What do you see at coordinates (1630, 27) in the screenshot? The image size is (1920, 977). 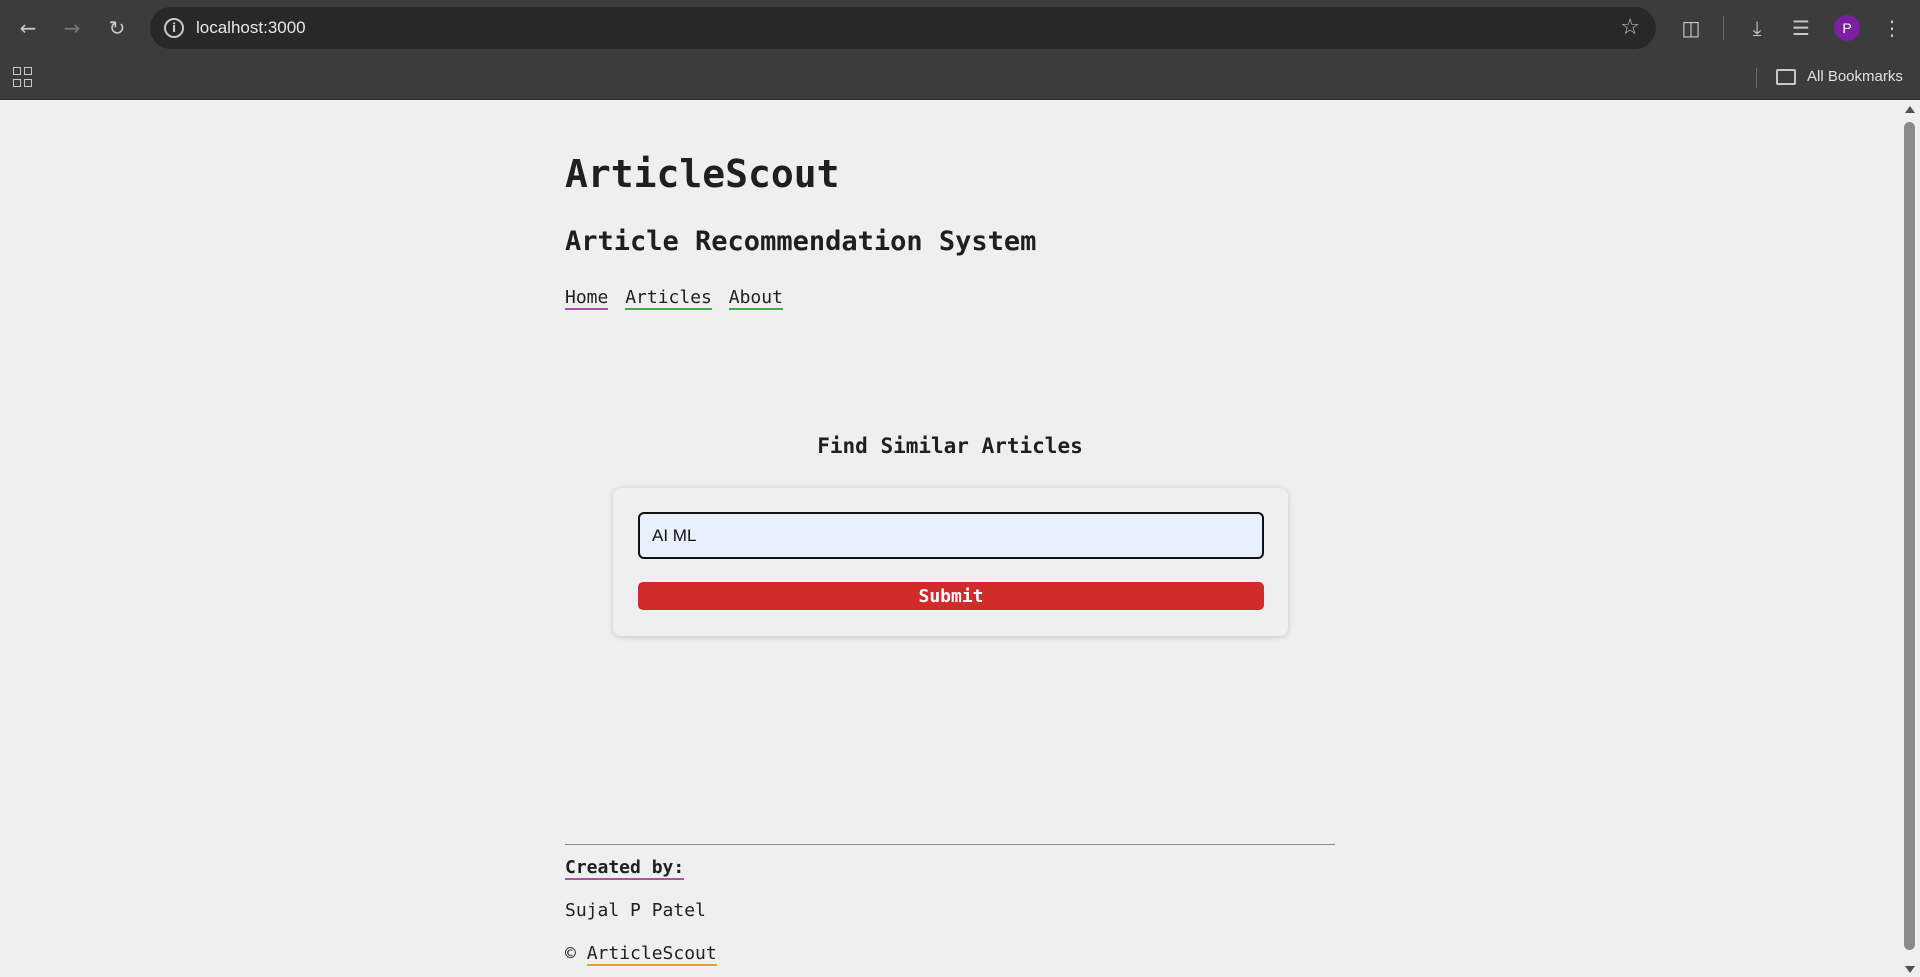 I see `bookmark-star-icon: ☆` at bounding box center [1630, 27].